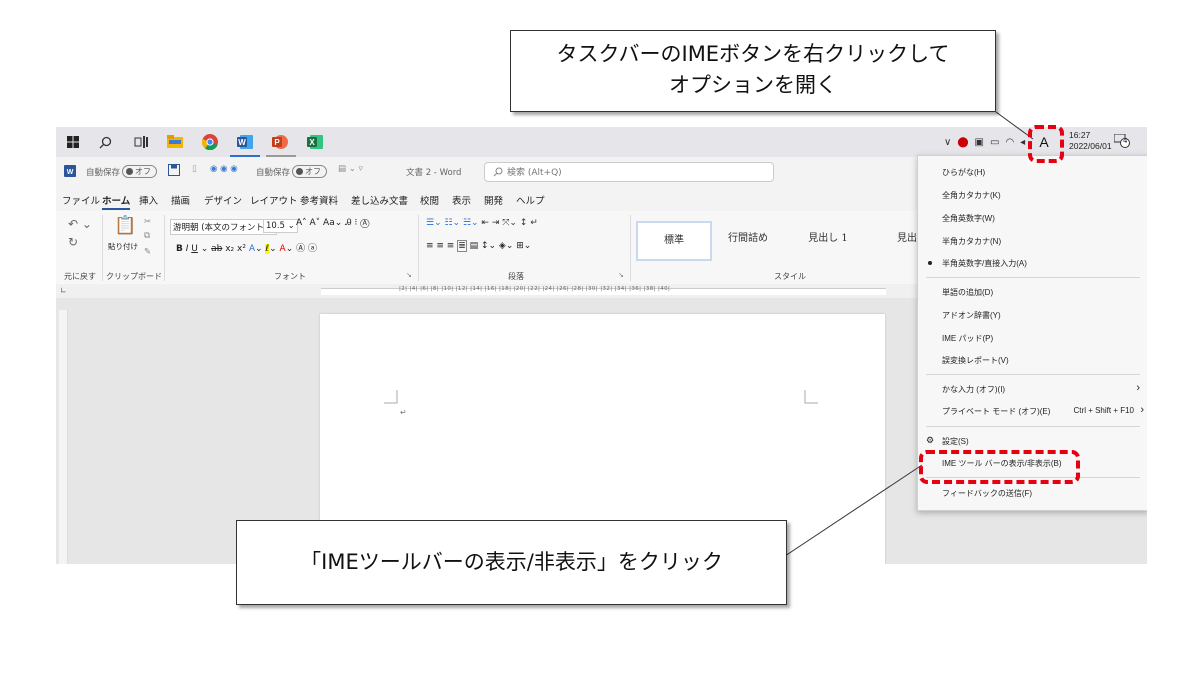  Describe the element at coordinates (511, 562) in the screenshot. I see `bottom-callout: 「IMEツールバーの表示/非表示」をクリック` at that location.